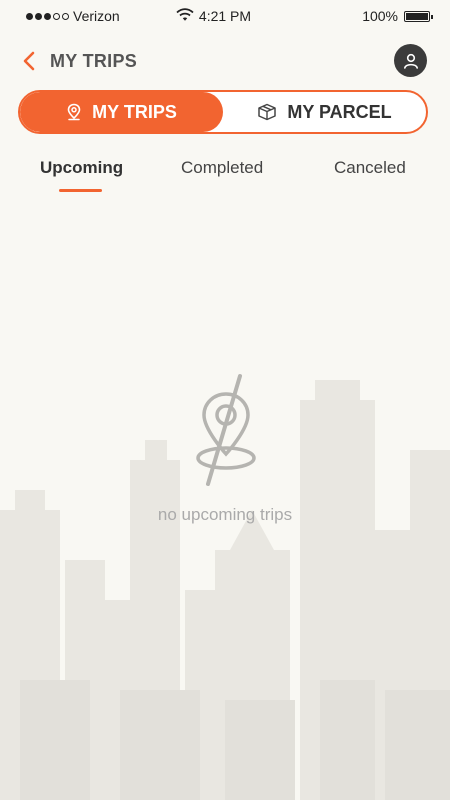 This screenshot has width=450, height=800. I want to click on my-trips-segment: MY TRIPS, so click(121, 112).